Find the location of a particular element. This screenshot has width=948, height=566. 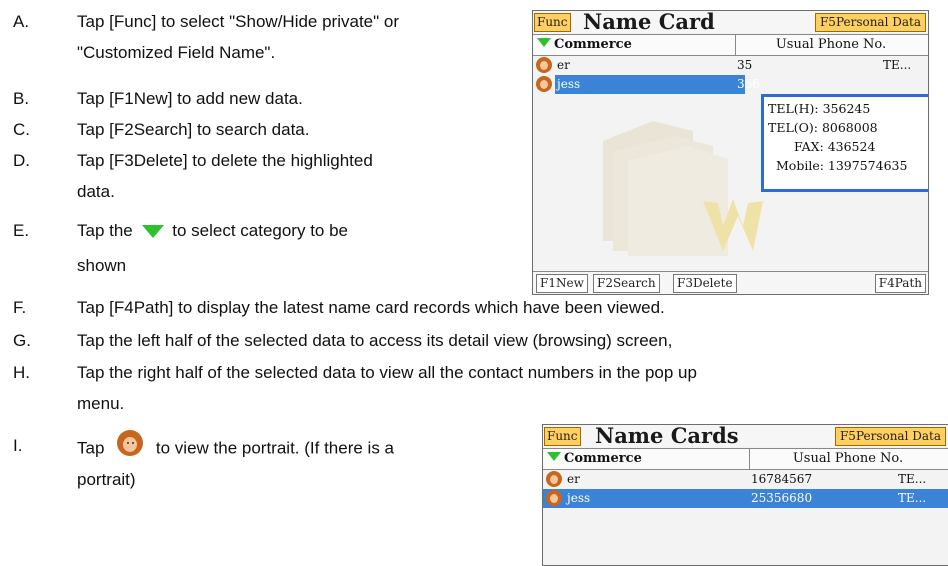

function-key-bar: F1New F2Search F3Delete F4Path is located at coordinates (730, 282).